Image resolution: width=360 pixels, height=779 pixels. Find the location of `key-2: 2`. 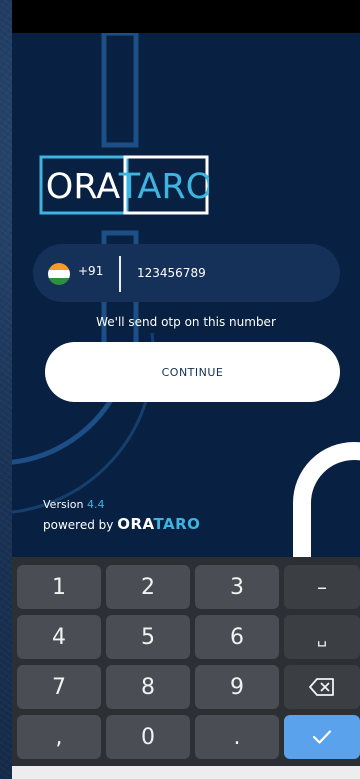

key-2: 2 is located at coordinates (148, 587).